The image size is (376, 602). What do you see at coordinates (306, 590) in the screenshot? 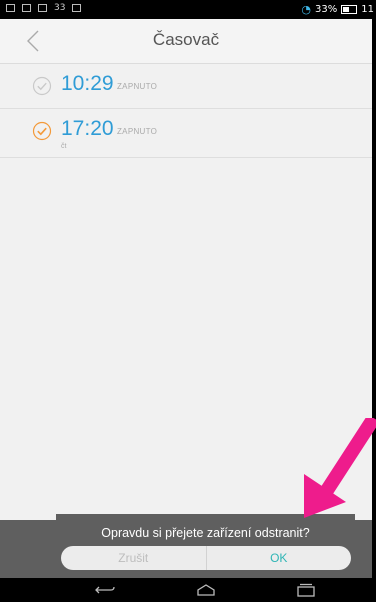
I see `nav-recents-icon` at bounding box center [306, 590].